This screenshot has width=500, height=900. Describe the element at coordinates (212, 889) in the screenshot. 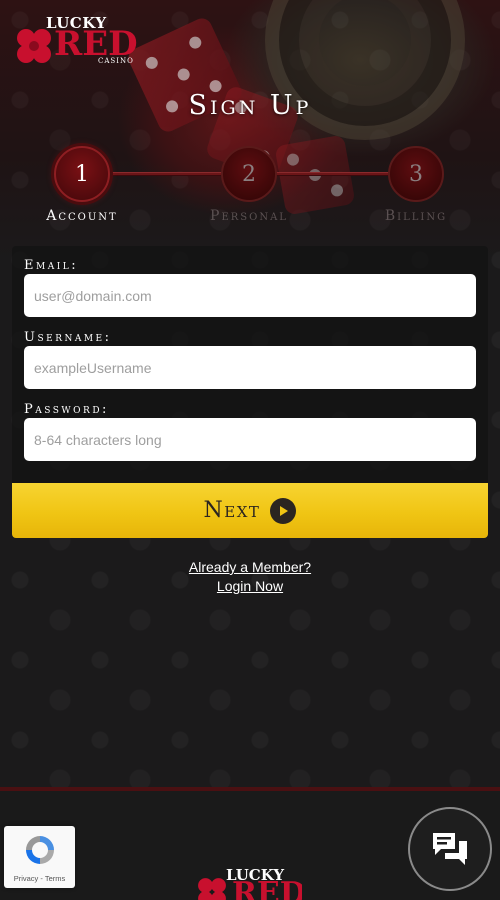

I see `clover-icon` at that location.